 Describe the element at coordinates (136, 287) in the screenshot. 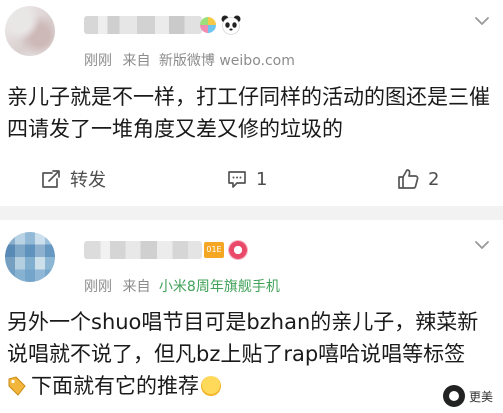

I see `from-label: 来自` at that location.